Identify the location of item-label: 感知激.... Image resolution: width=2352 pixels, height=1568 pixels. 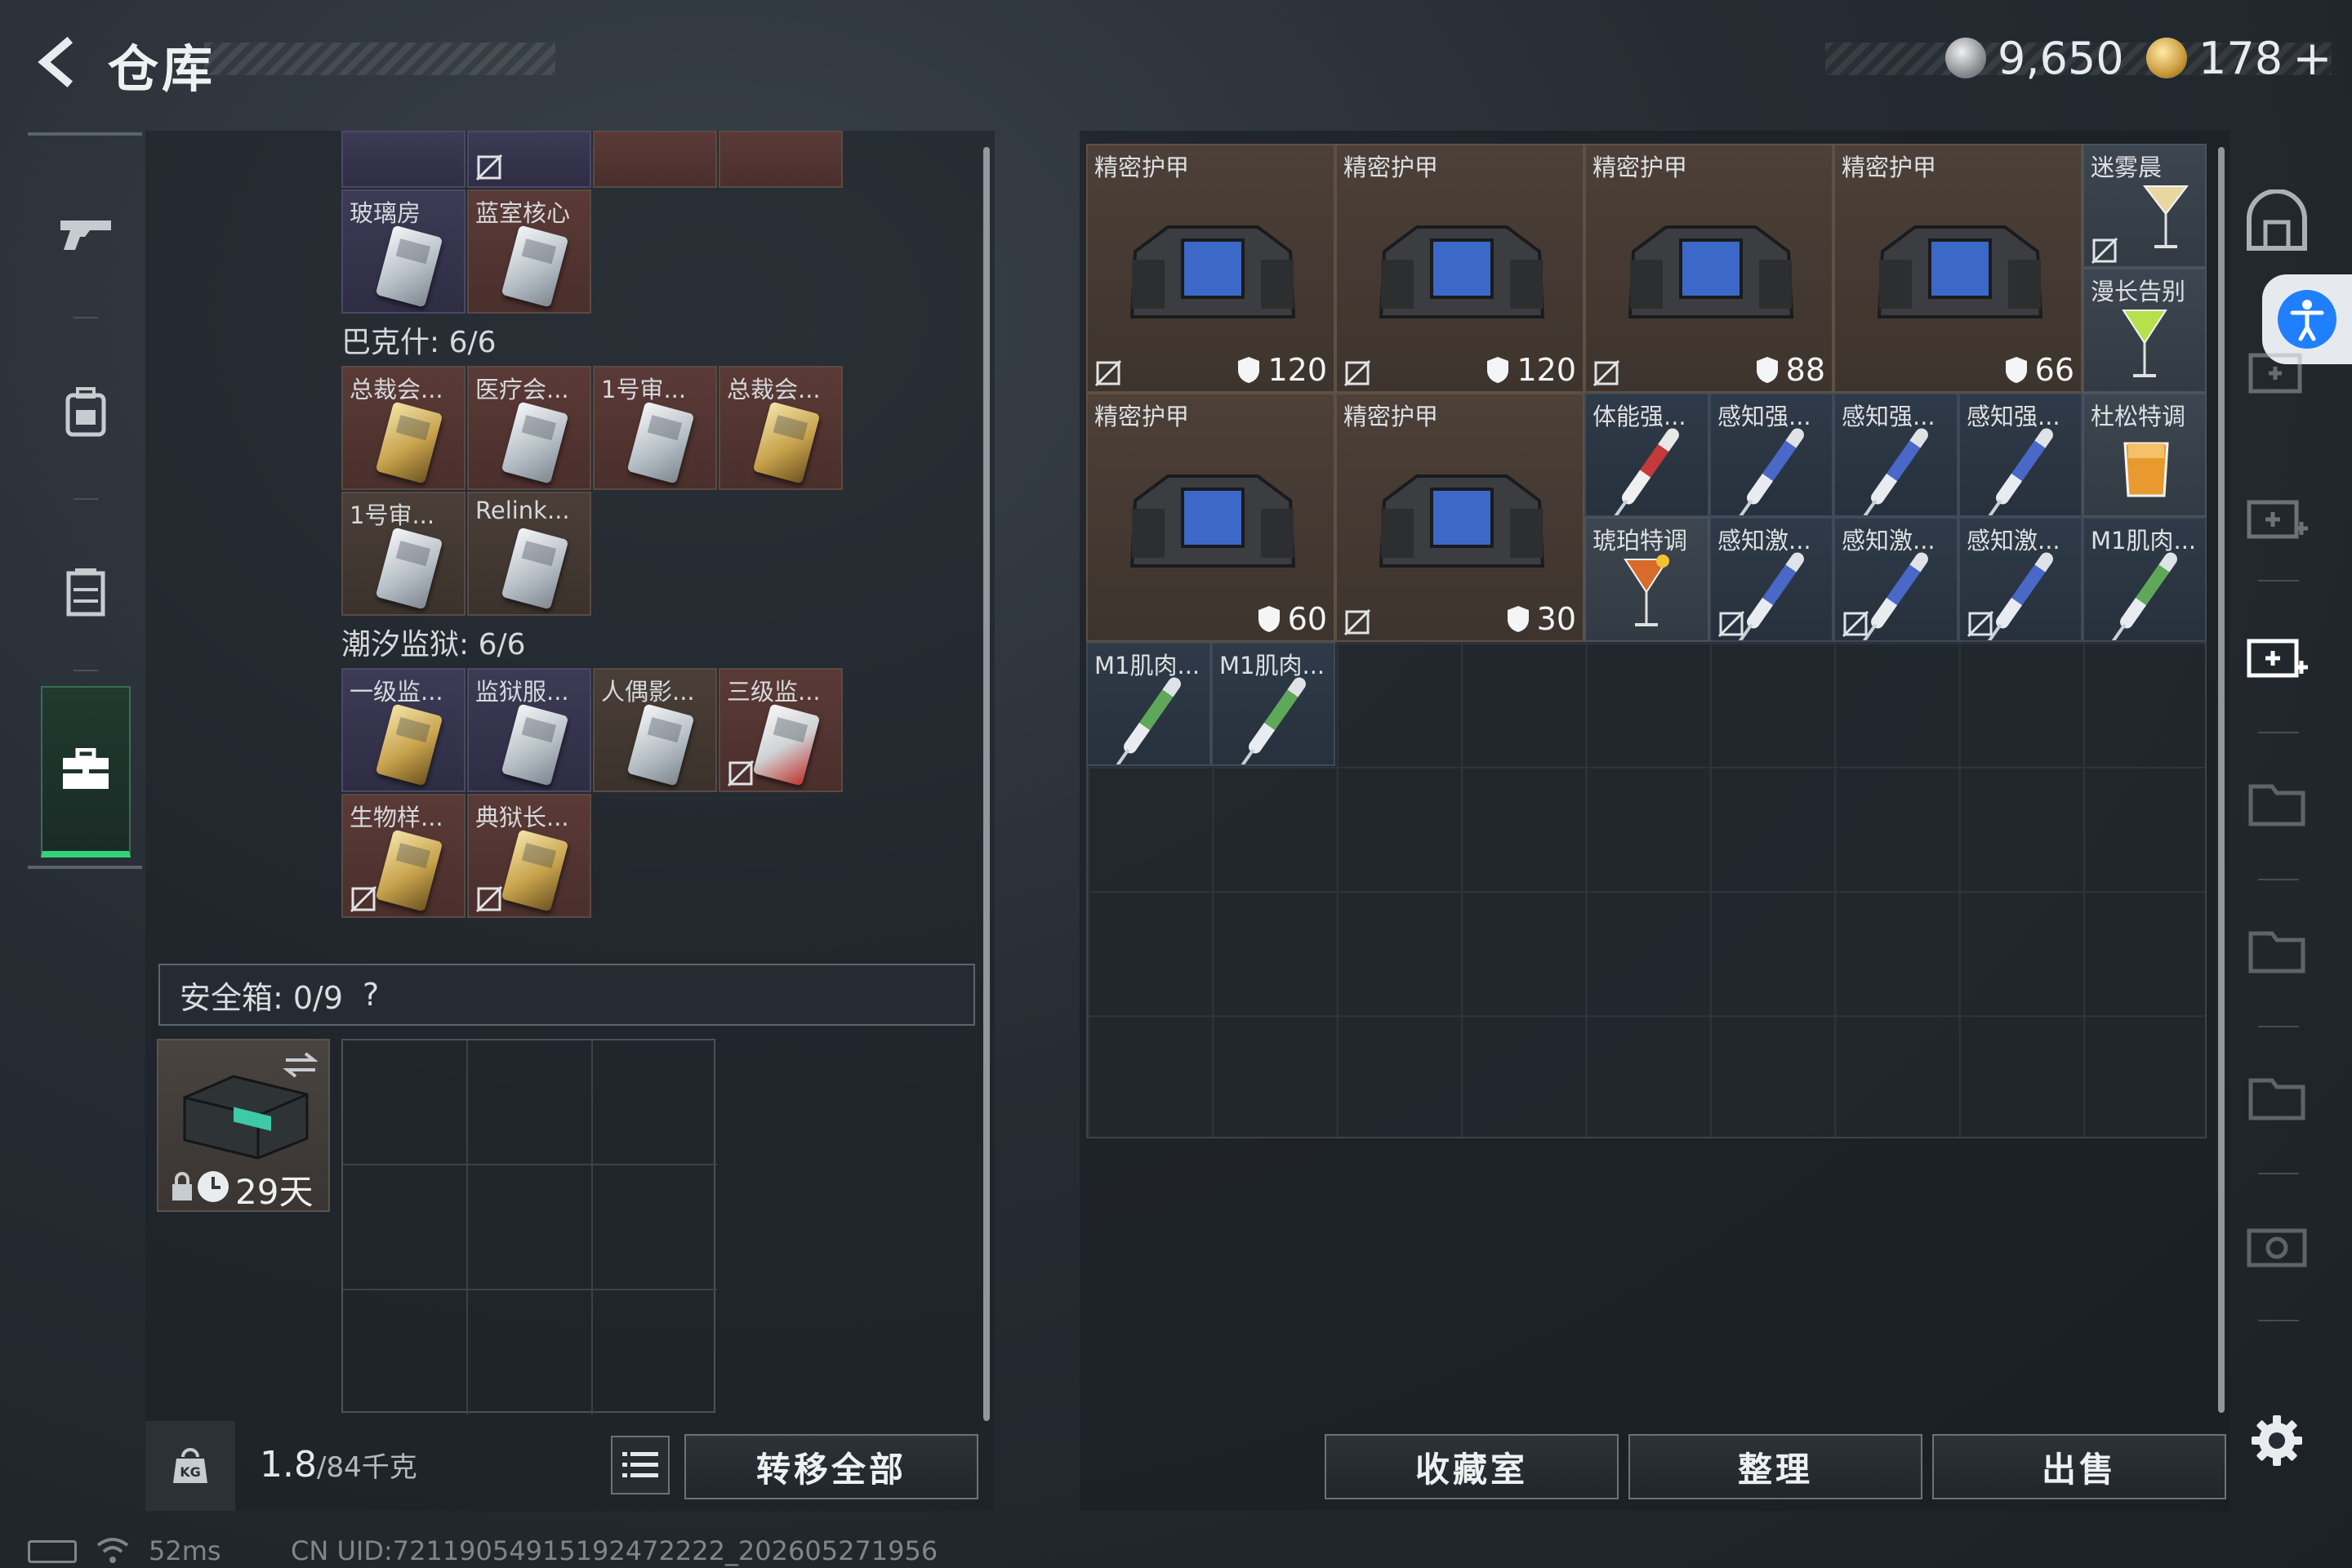
(1889, 541).